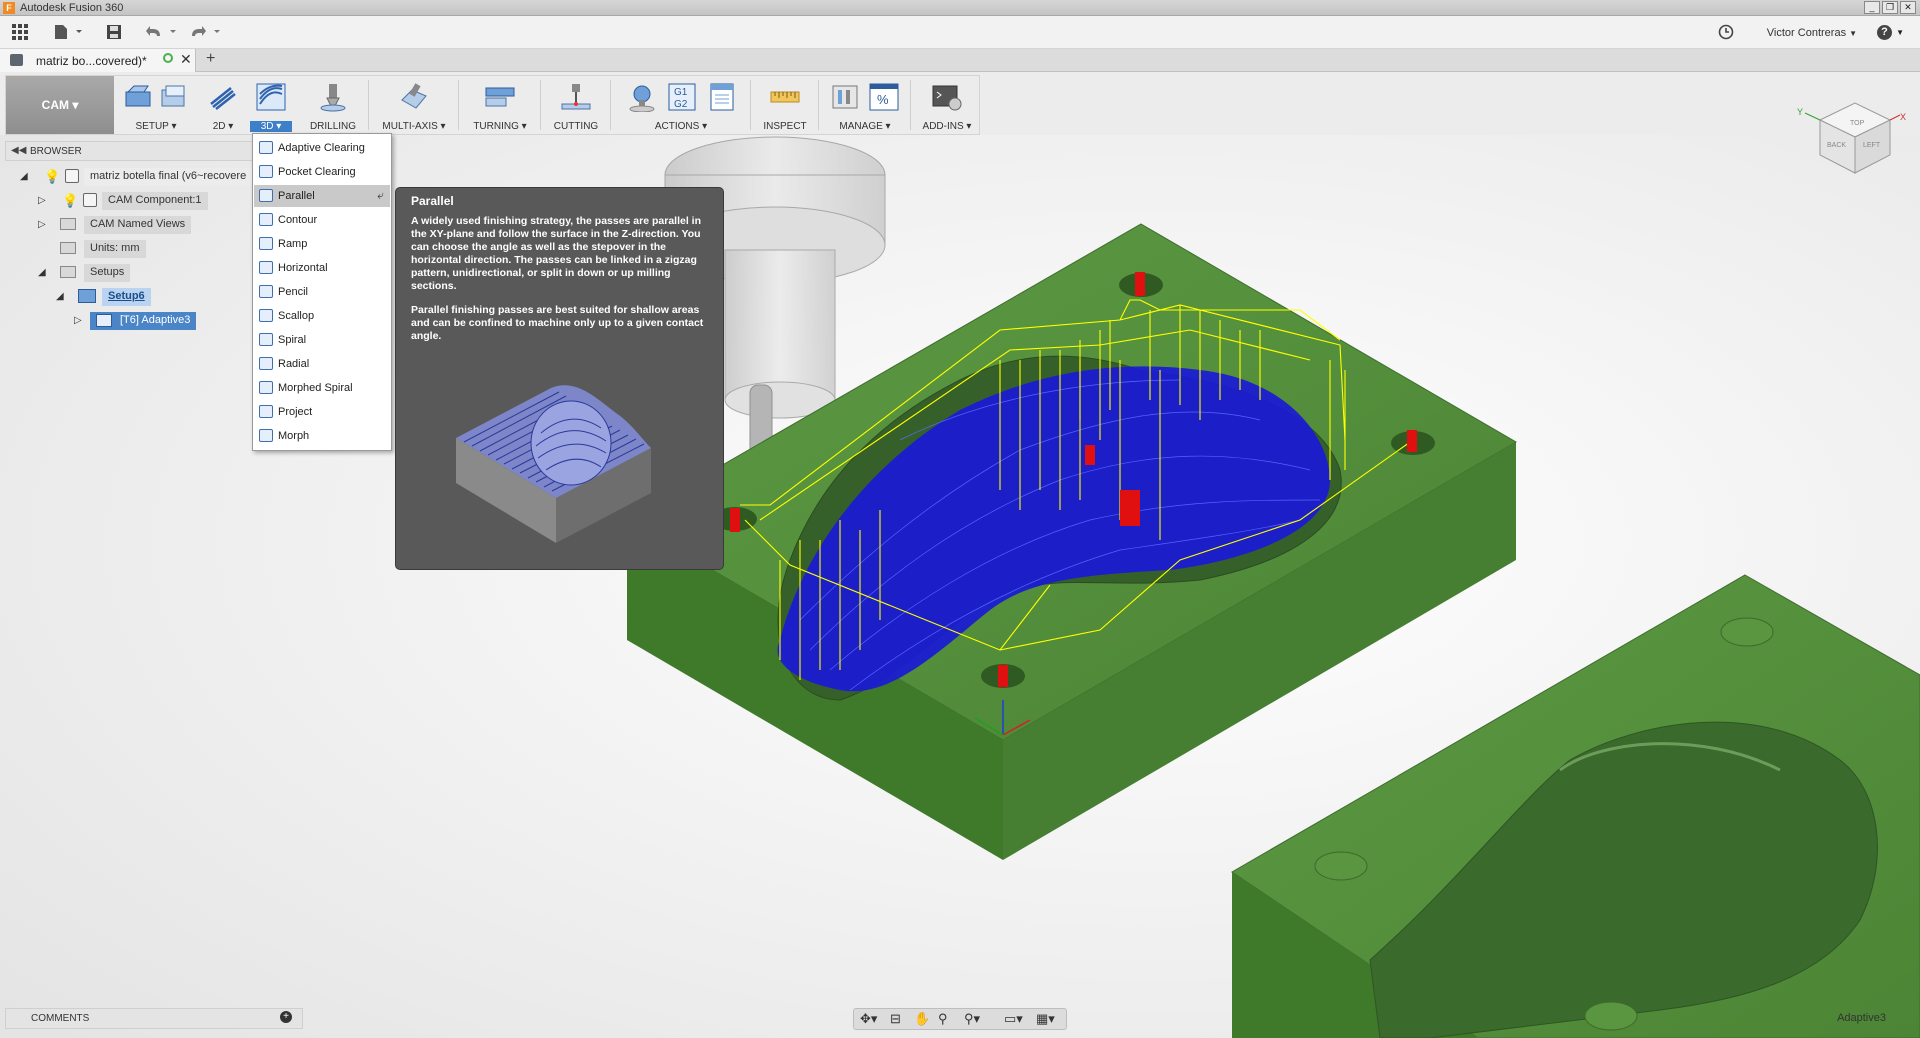 Image resolution: width=1920 pixels, height=1038 pixels. Describe the element at coordinates (865, 126) in the screenshot. I see `manage-group-label: MANAGE ▾` at that location.